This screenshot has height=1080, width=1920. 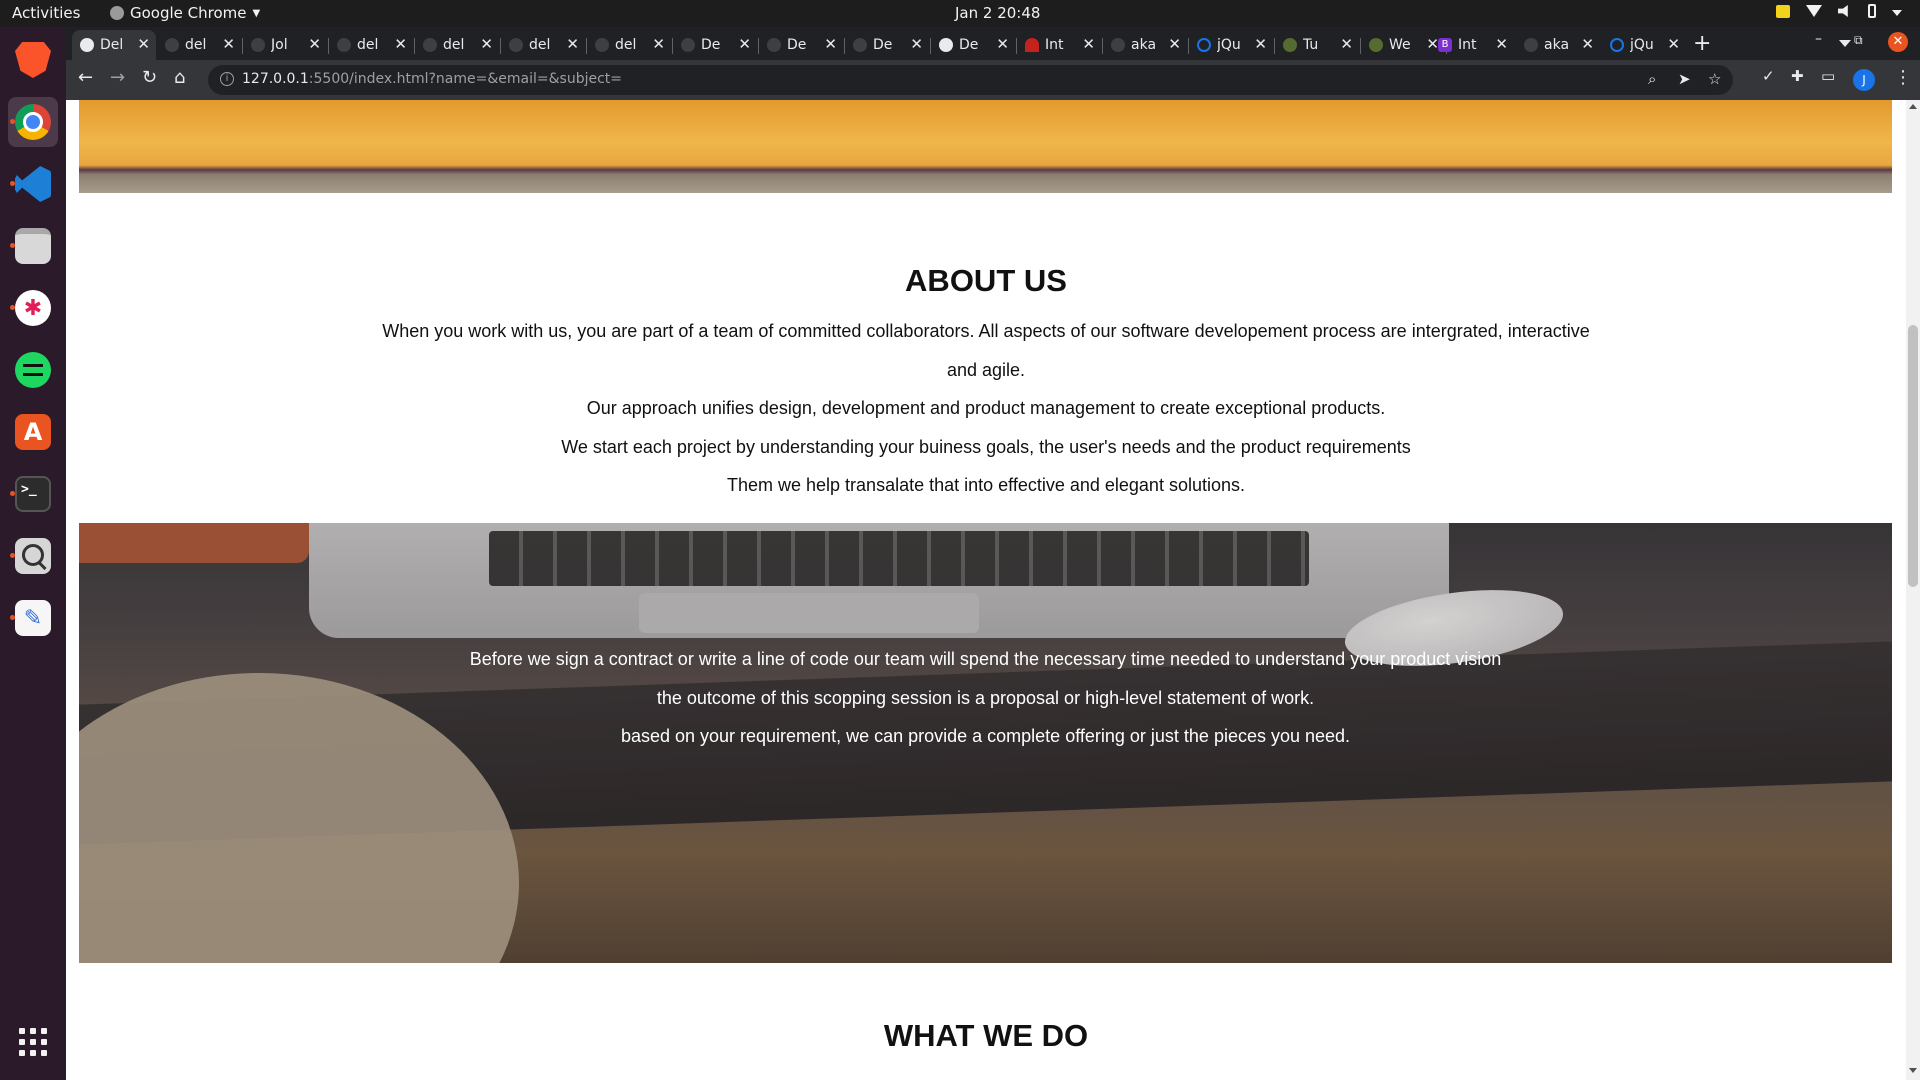 What do you see at coordinates (227, 79) in the screenshot?
I see `info-icon: i` at bounding box center [227, 79].